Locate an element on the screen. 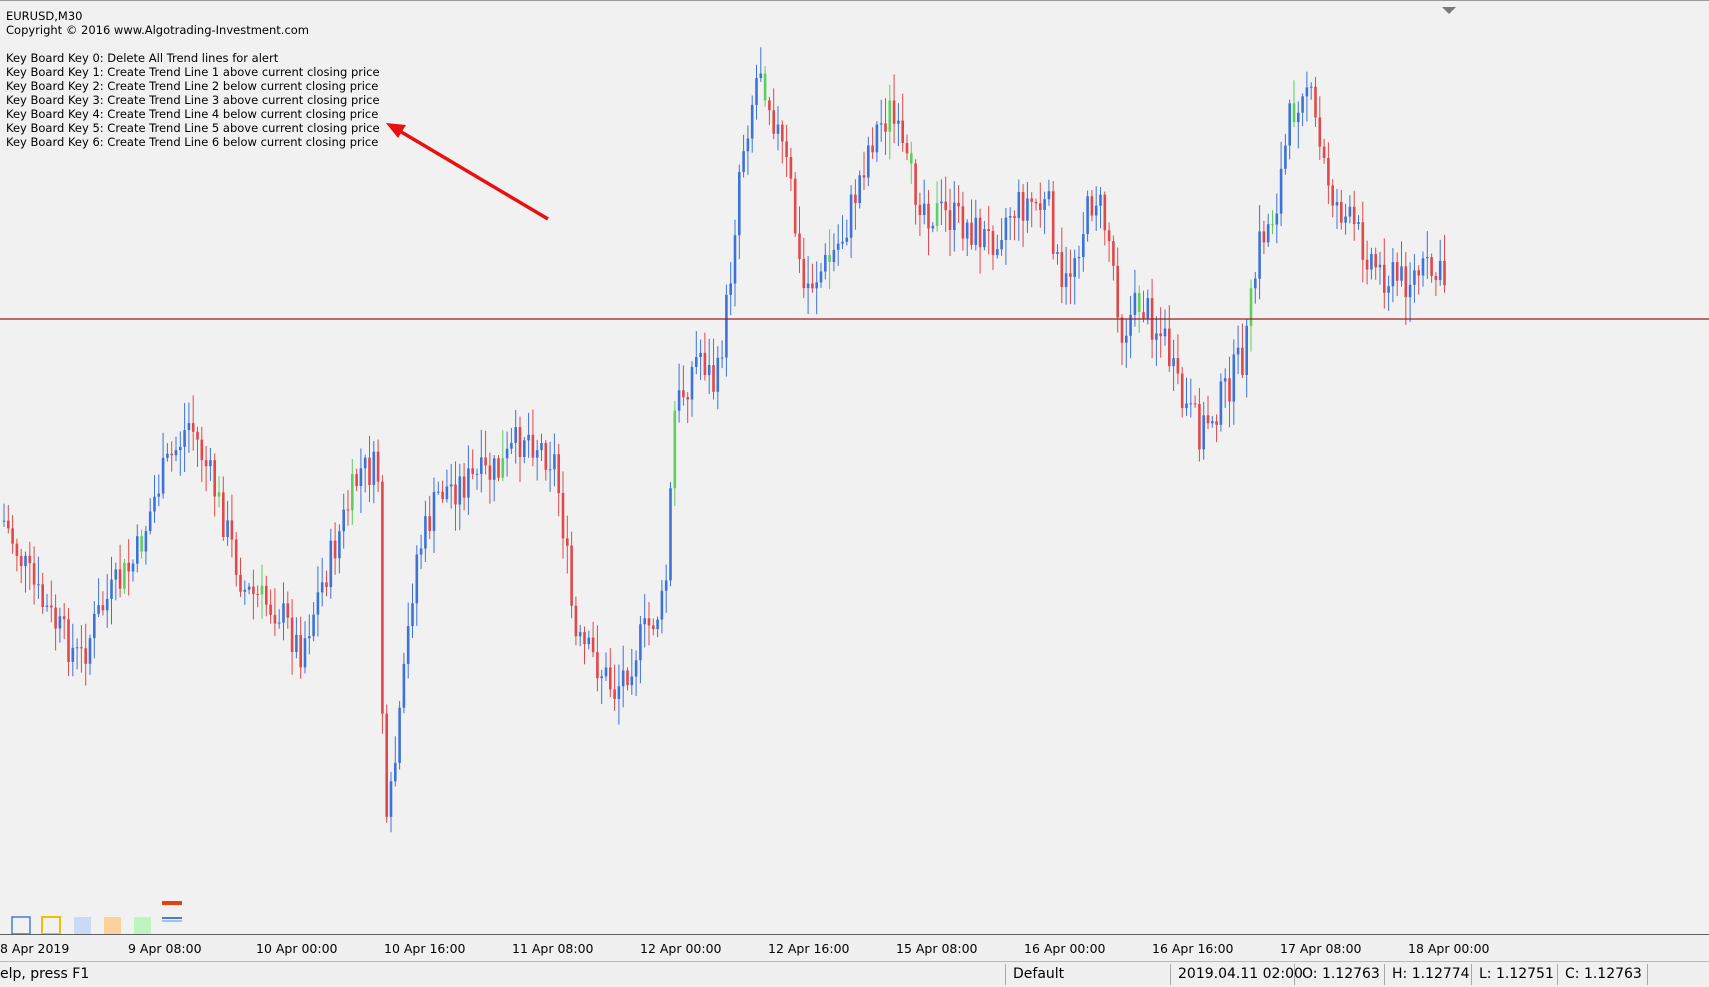 The image size is (1709, 987). profile-name: Default is located at coordinates (1038, 974).